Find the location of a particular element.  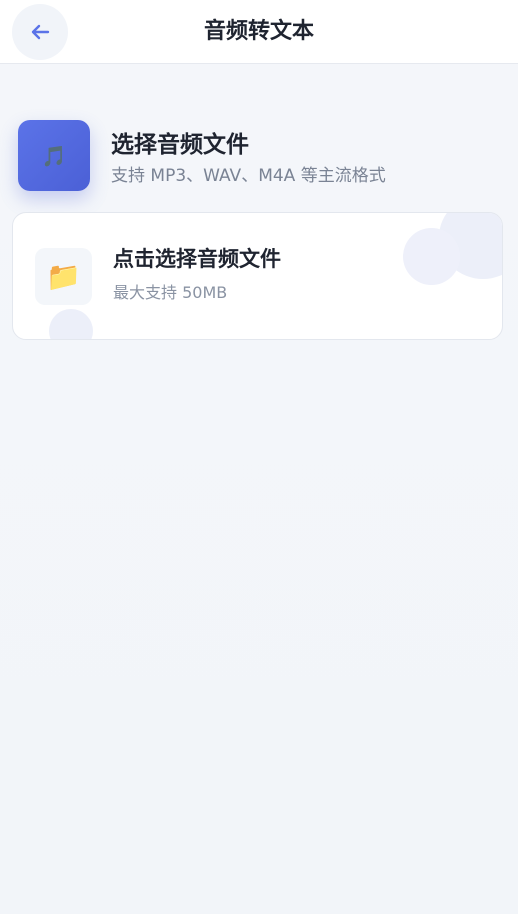

section-title: 选择音频文件 is located at coordinates (180, 145).